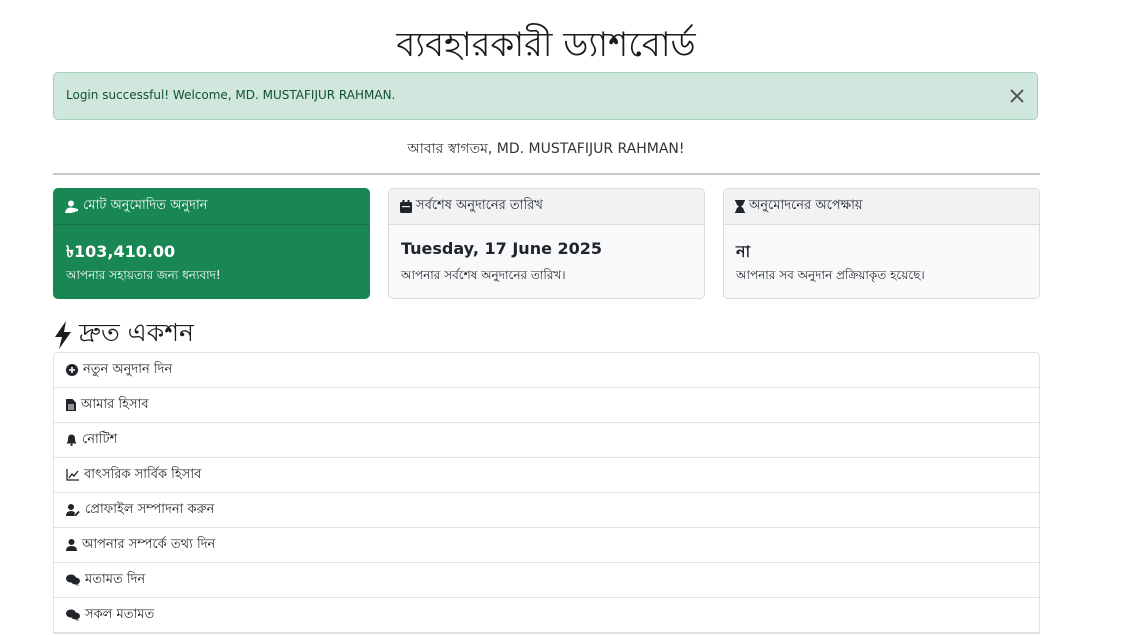 Image resolution: width=1136 pixels, height=635 pixels. What do you see at coordinates (128, 369) in the screenshot?
I see `action-label: নতুন অনুদান দিন` at bounding box center [128, 369].